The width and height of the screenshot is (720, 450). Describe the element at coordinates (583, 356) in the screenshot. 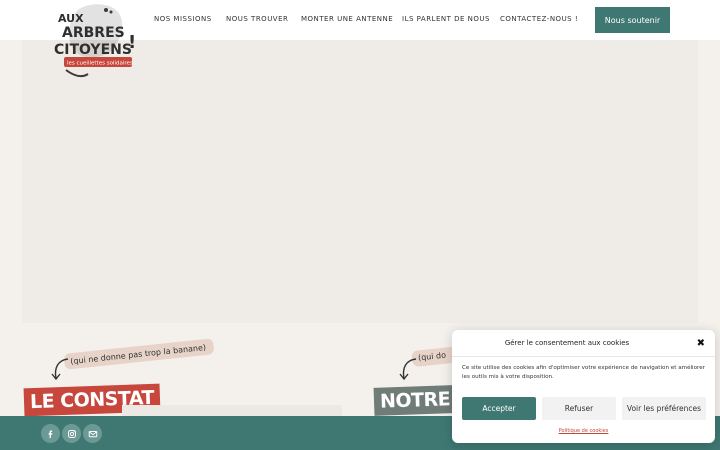

I see `divider` at that location.